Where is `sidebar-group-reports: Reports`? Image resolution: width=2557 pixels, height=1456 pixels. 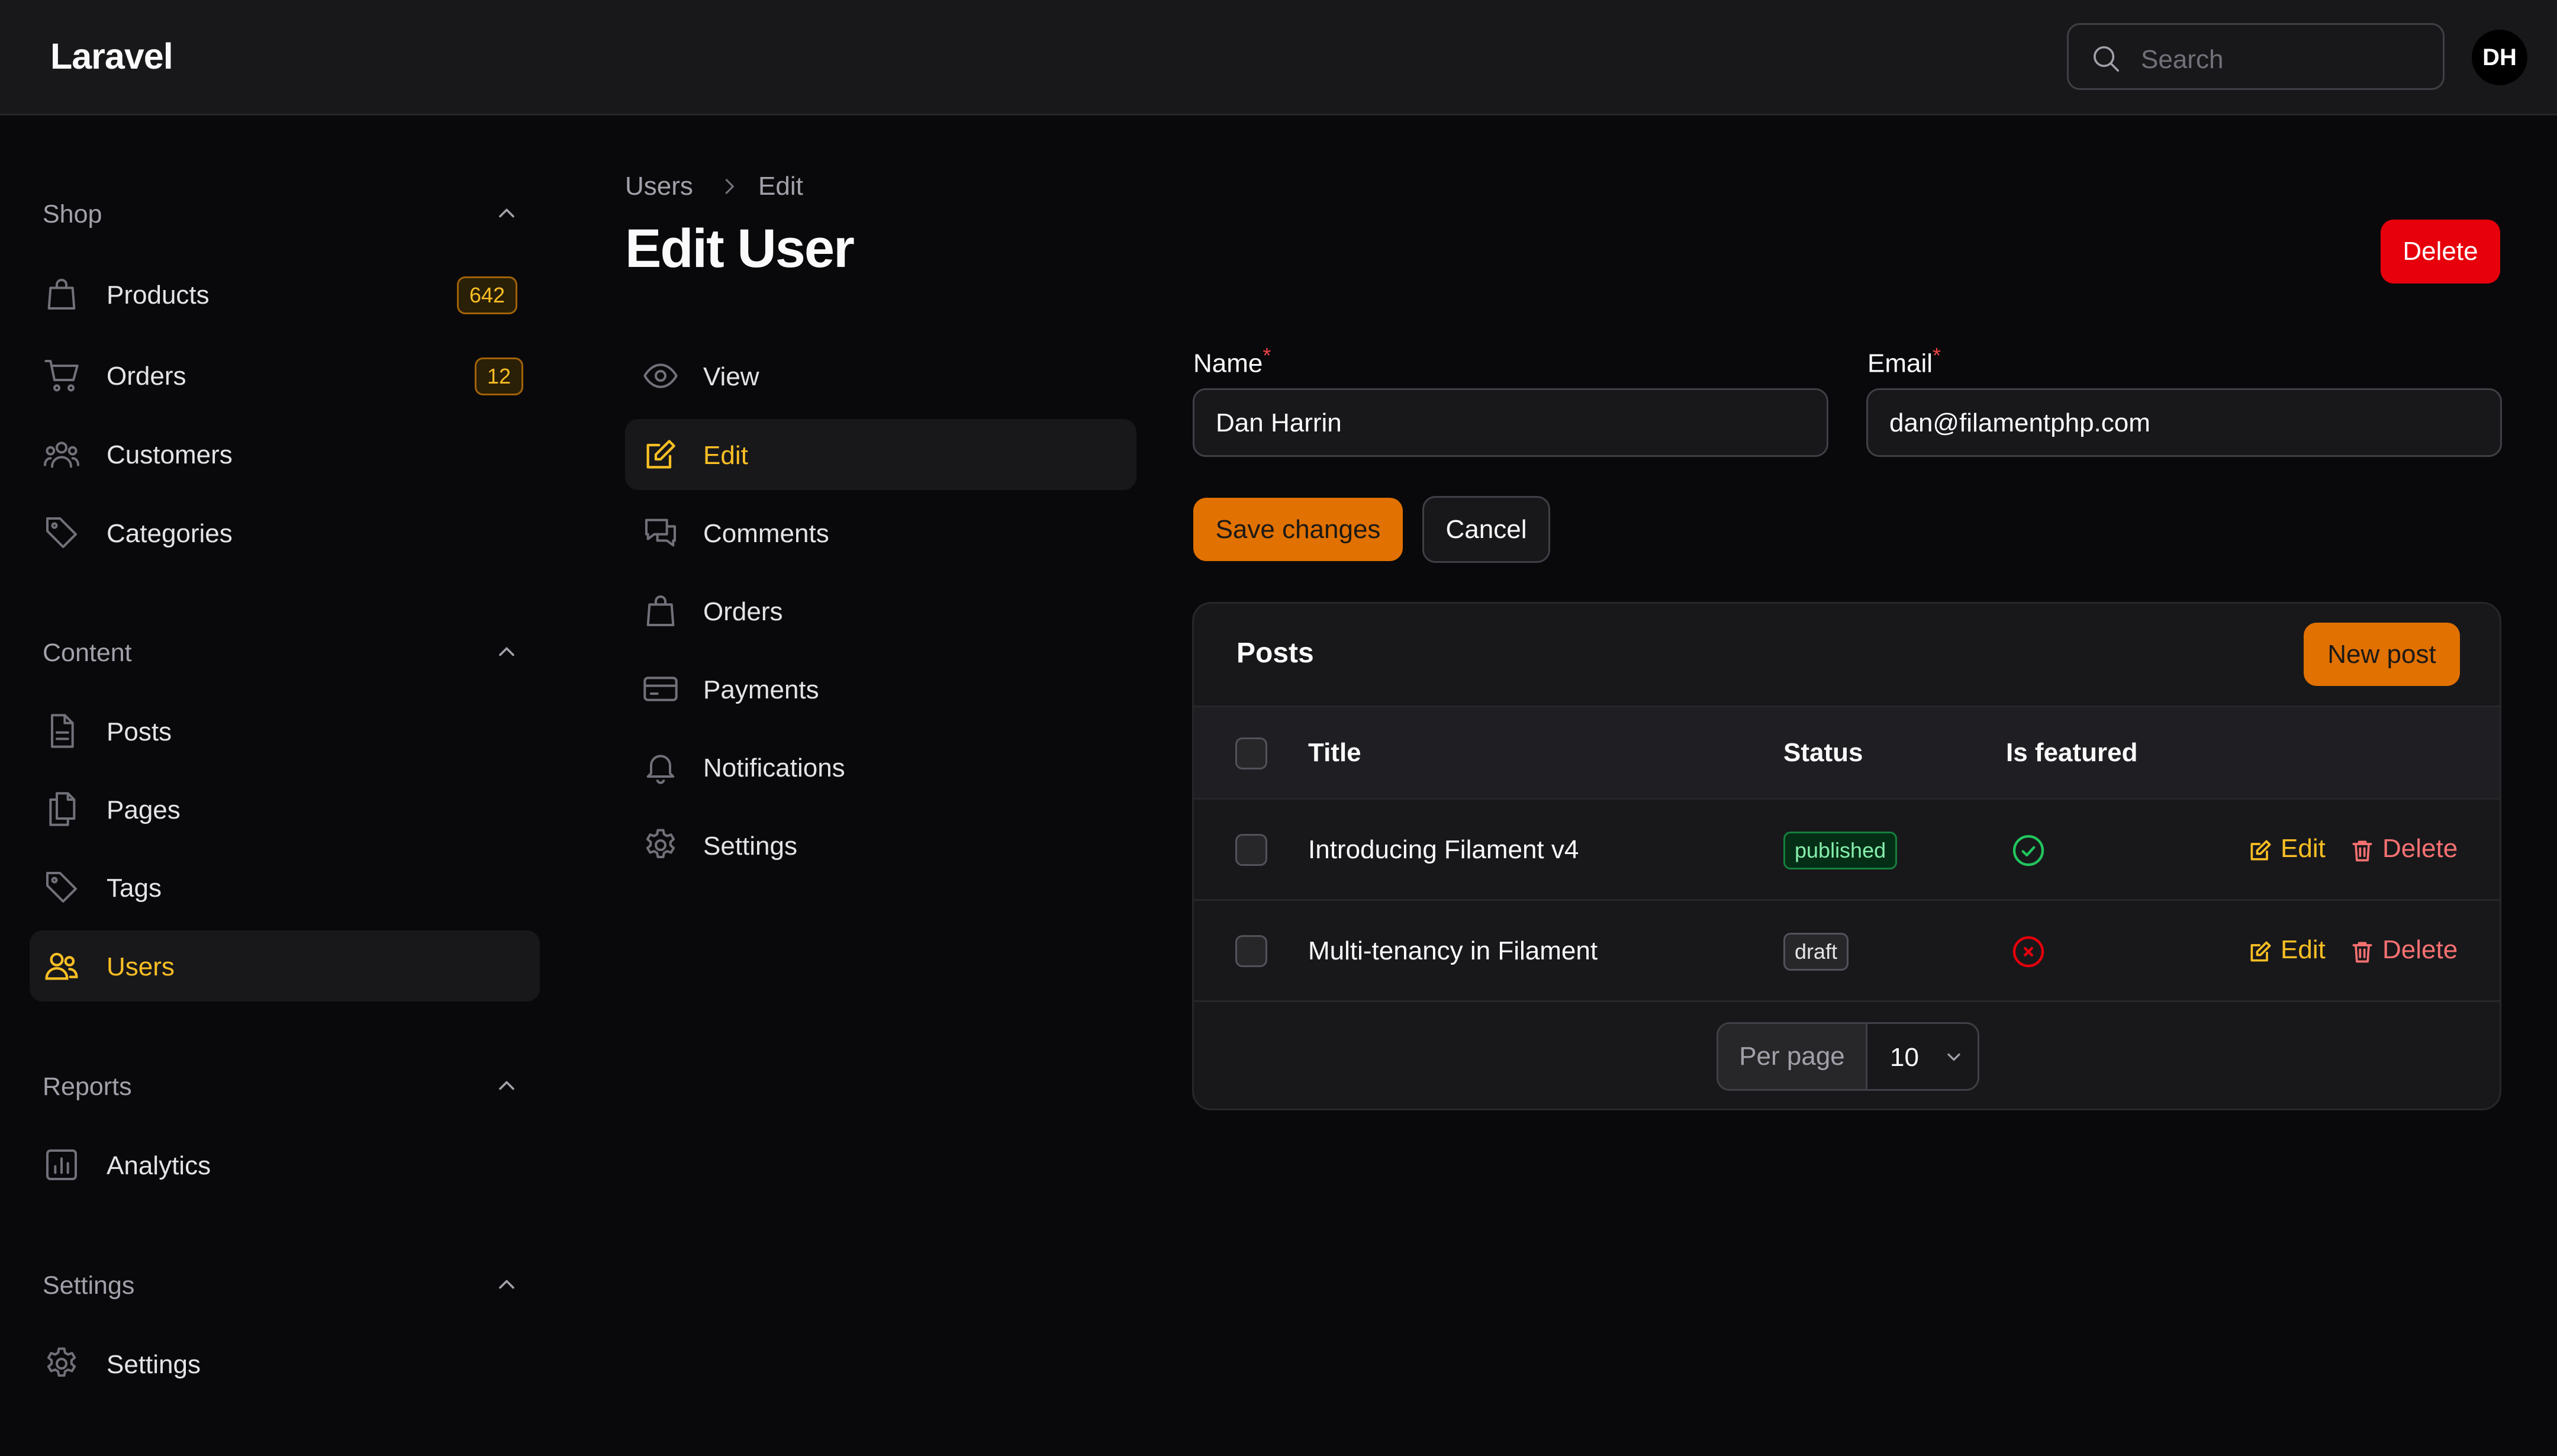
sidebar-group-reports: Reports is located at coordinates (87, 1086).